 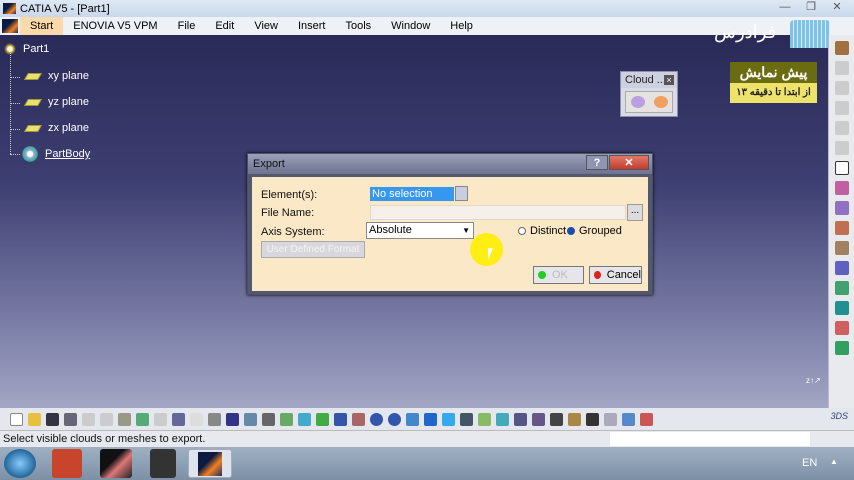 What do you see at coordinates (376, 419) in the screenshot?
I see `zoom-in-icon` at bounding box center [376, 419].